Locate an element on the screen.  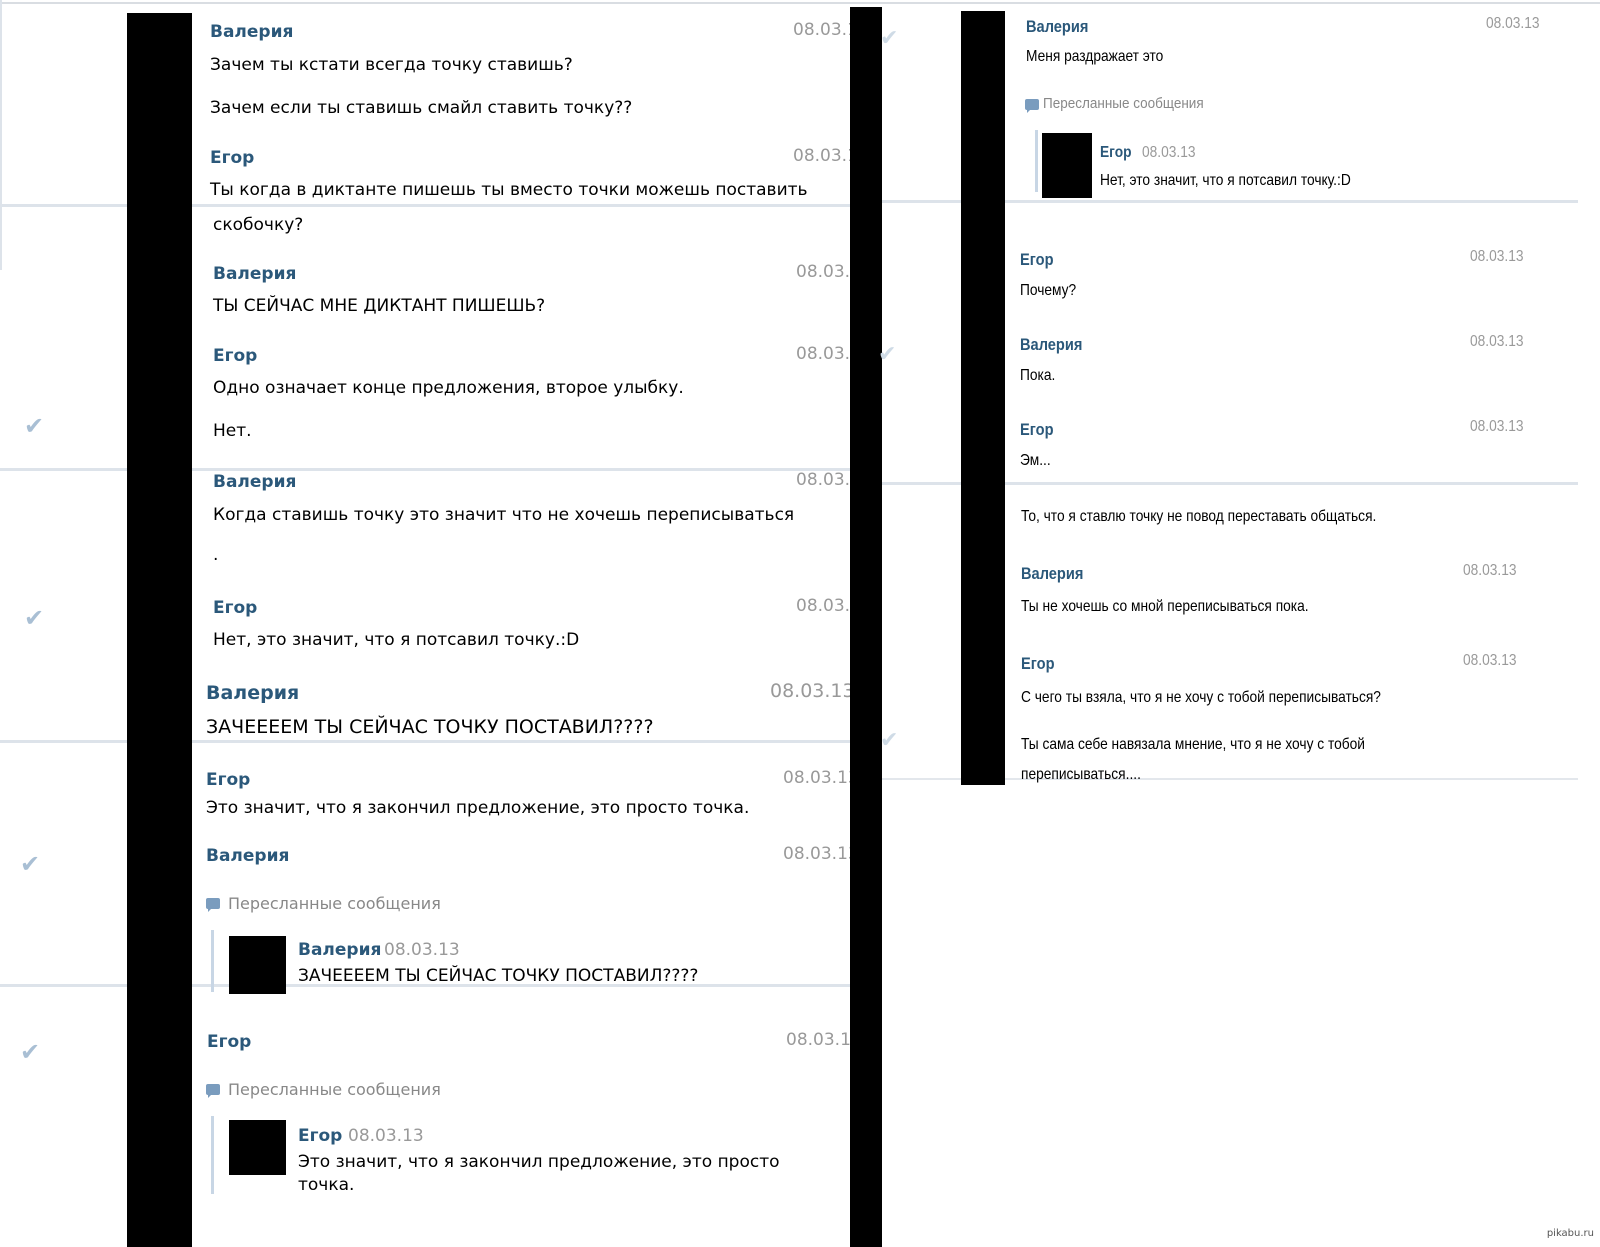
message-text: Пока. is located at coordinates (1038, 375).